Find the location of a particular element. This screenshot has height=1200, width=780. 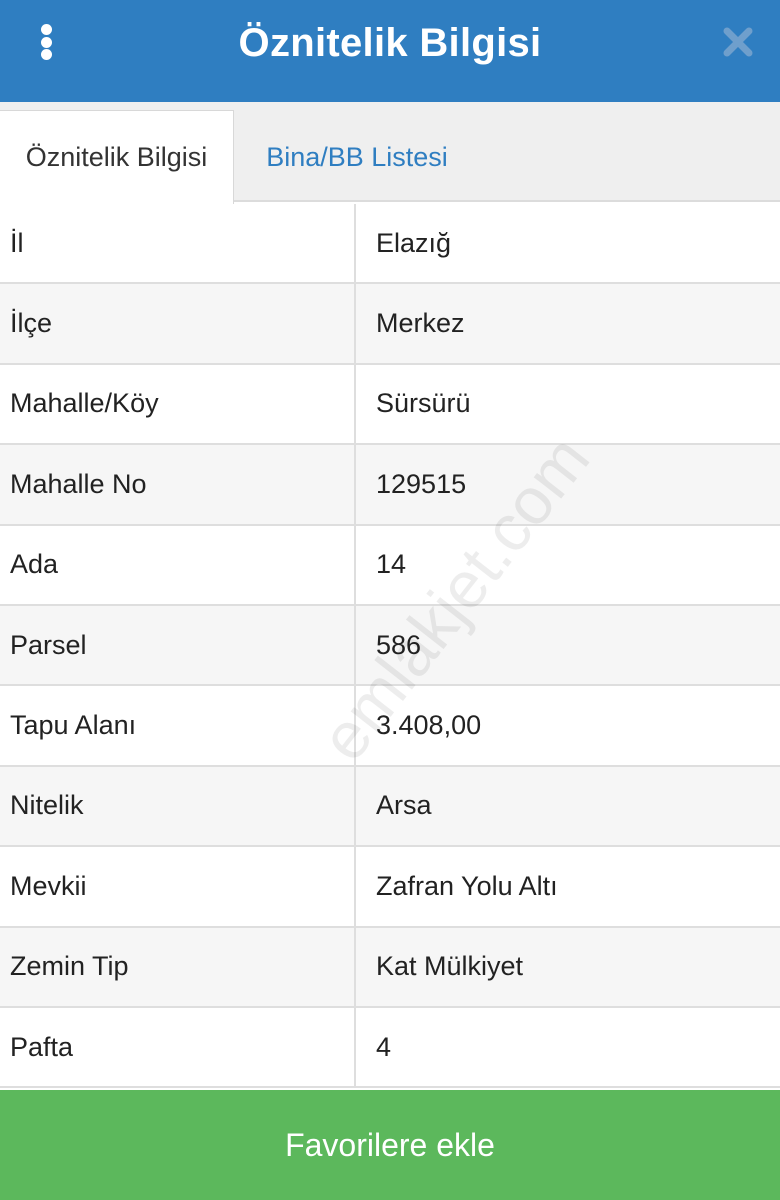

table-row: Tapu Alanı 3.408,00 is located at coordinates (390, 726).